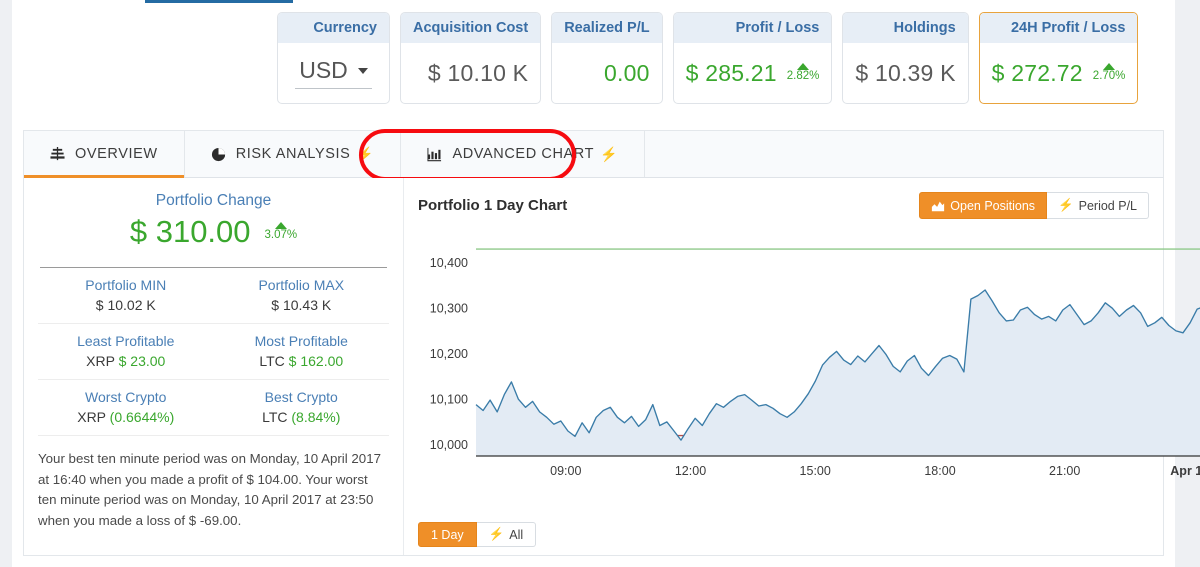 The width and height of the screenshot is (1200, 567). What do you see at coordinates (142, 361) in the screenshot?
I see `stat-value-accent: $ 23.00` at bounding box center [142, 361].